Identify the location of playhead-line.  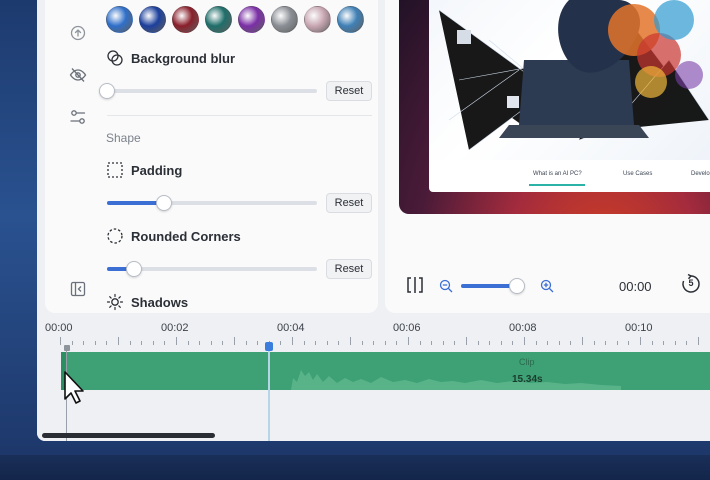
(269, 393).